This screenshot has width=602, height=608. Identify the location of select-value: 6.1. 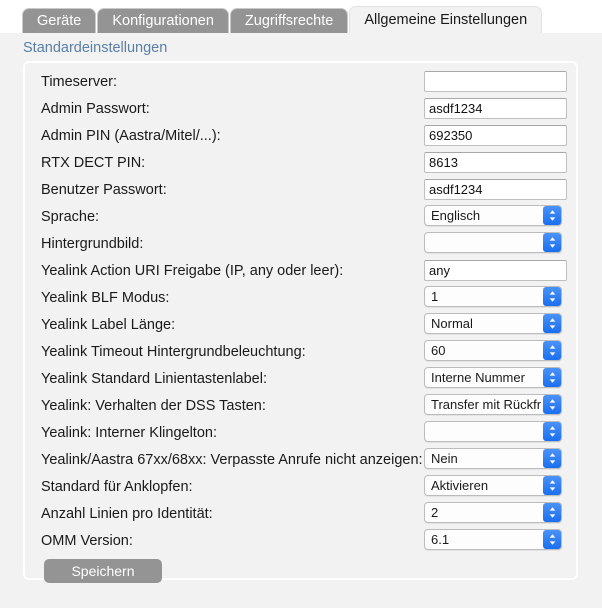
(440, 539).